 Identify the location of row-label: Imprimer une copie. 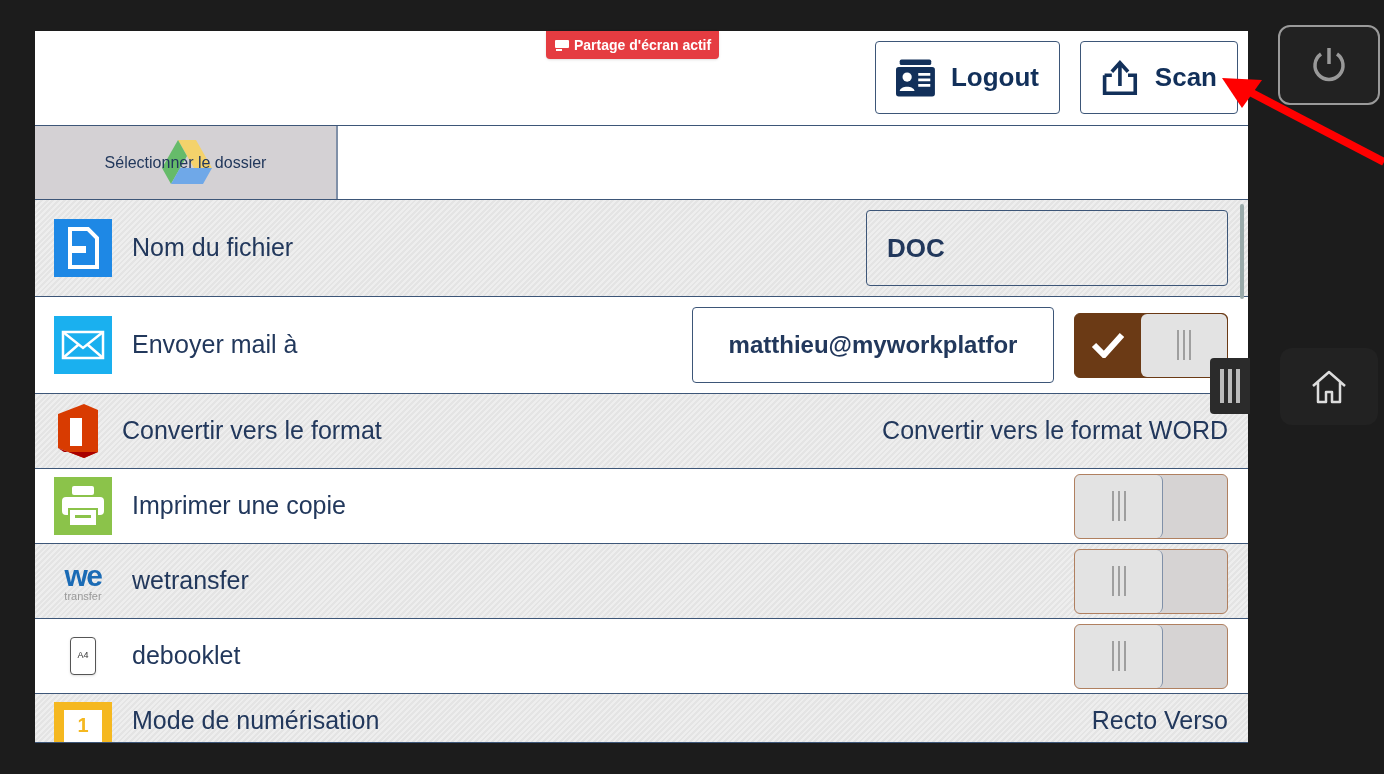
(239, 506).